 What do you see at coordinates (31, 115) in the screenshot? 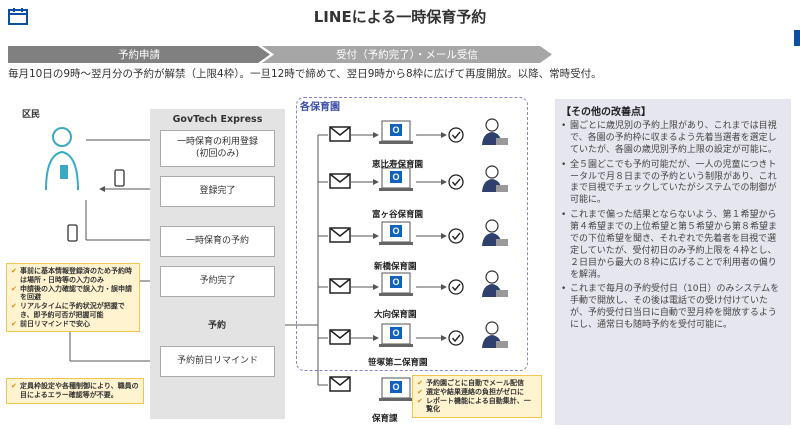
I see `resident-label: 区民` at bounding box center [31, 115].